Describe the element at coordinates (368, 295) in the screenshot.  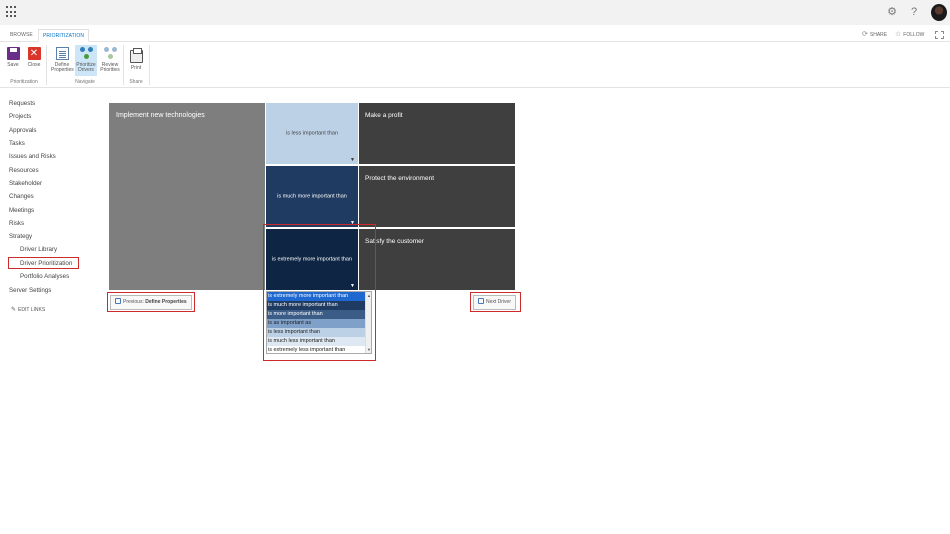
I see `scroll-up-icon: ▲` at that location.